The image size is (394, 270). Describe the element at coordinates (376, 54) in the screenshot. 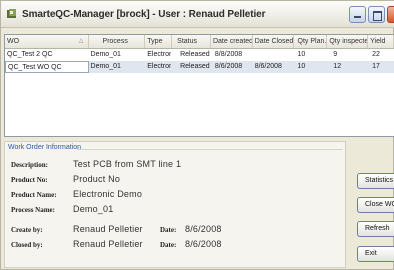

I see `cell-yield: 22` at that location.